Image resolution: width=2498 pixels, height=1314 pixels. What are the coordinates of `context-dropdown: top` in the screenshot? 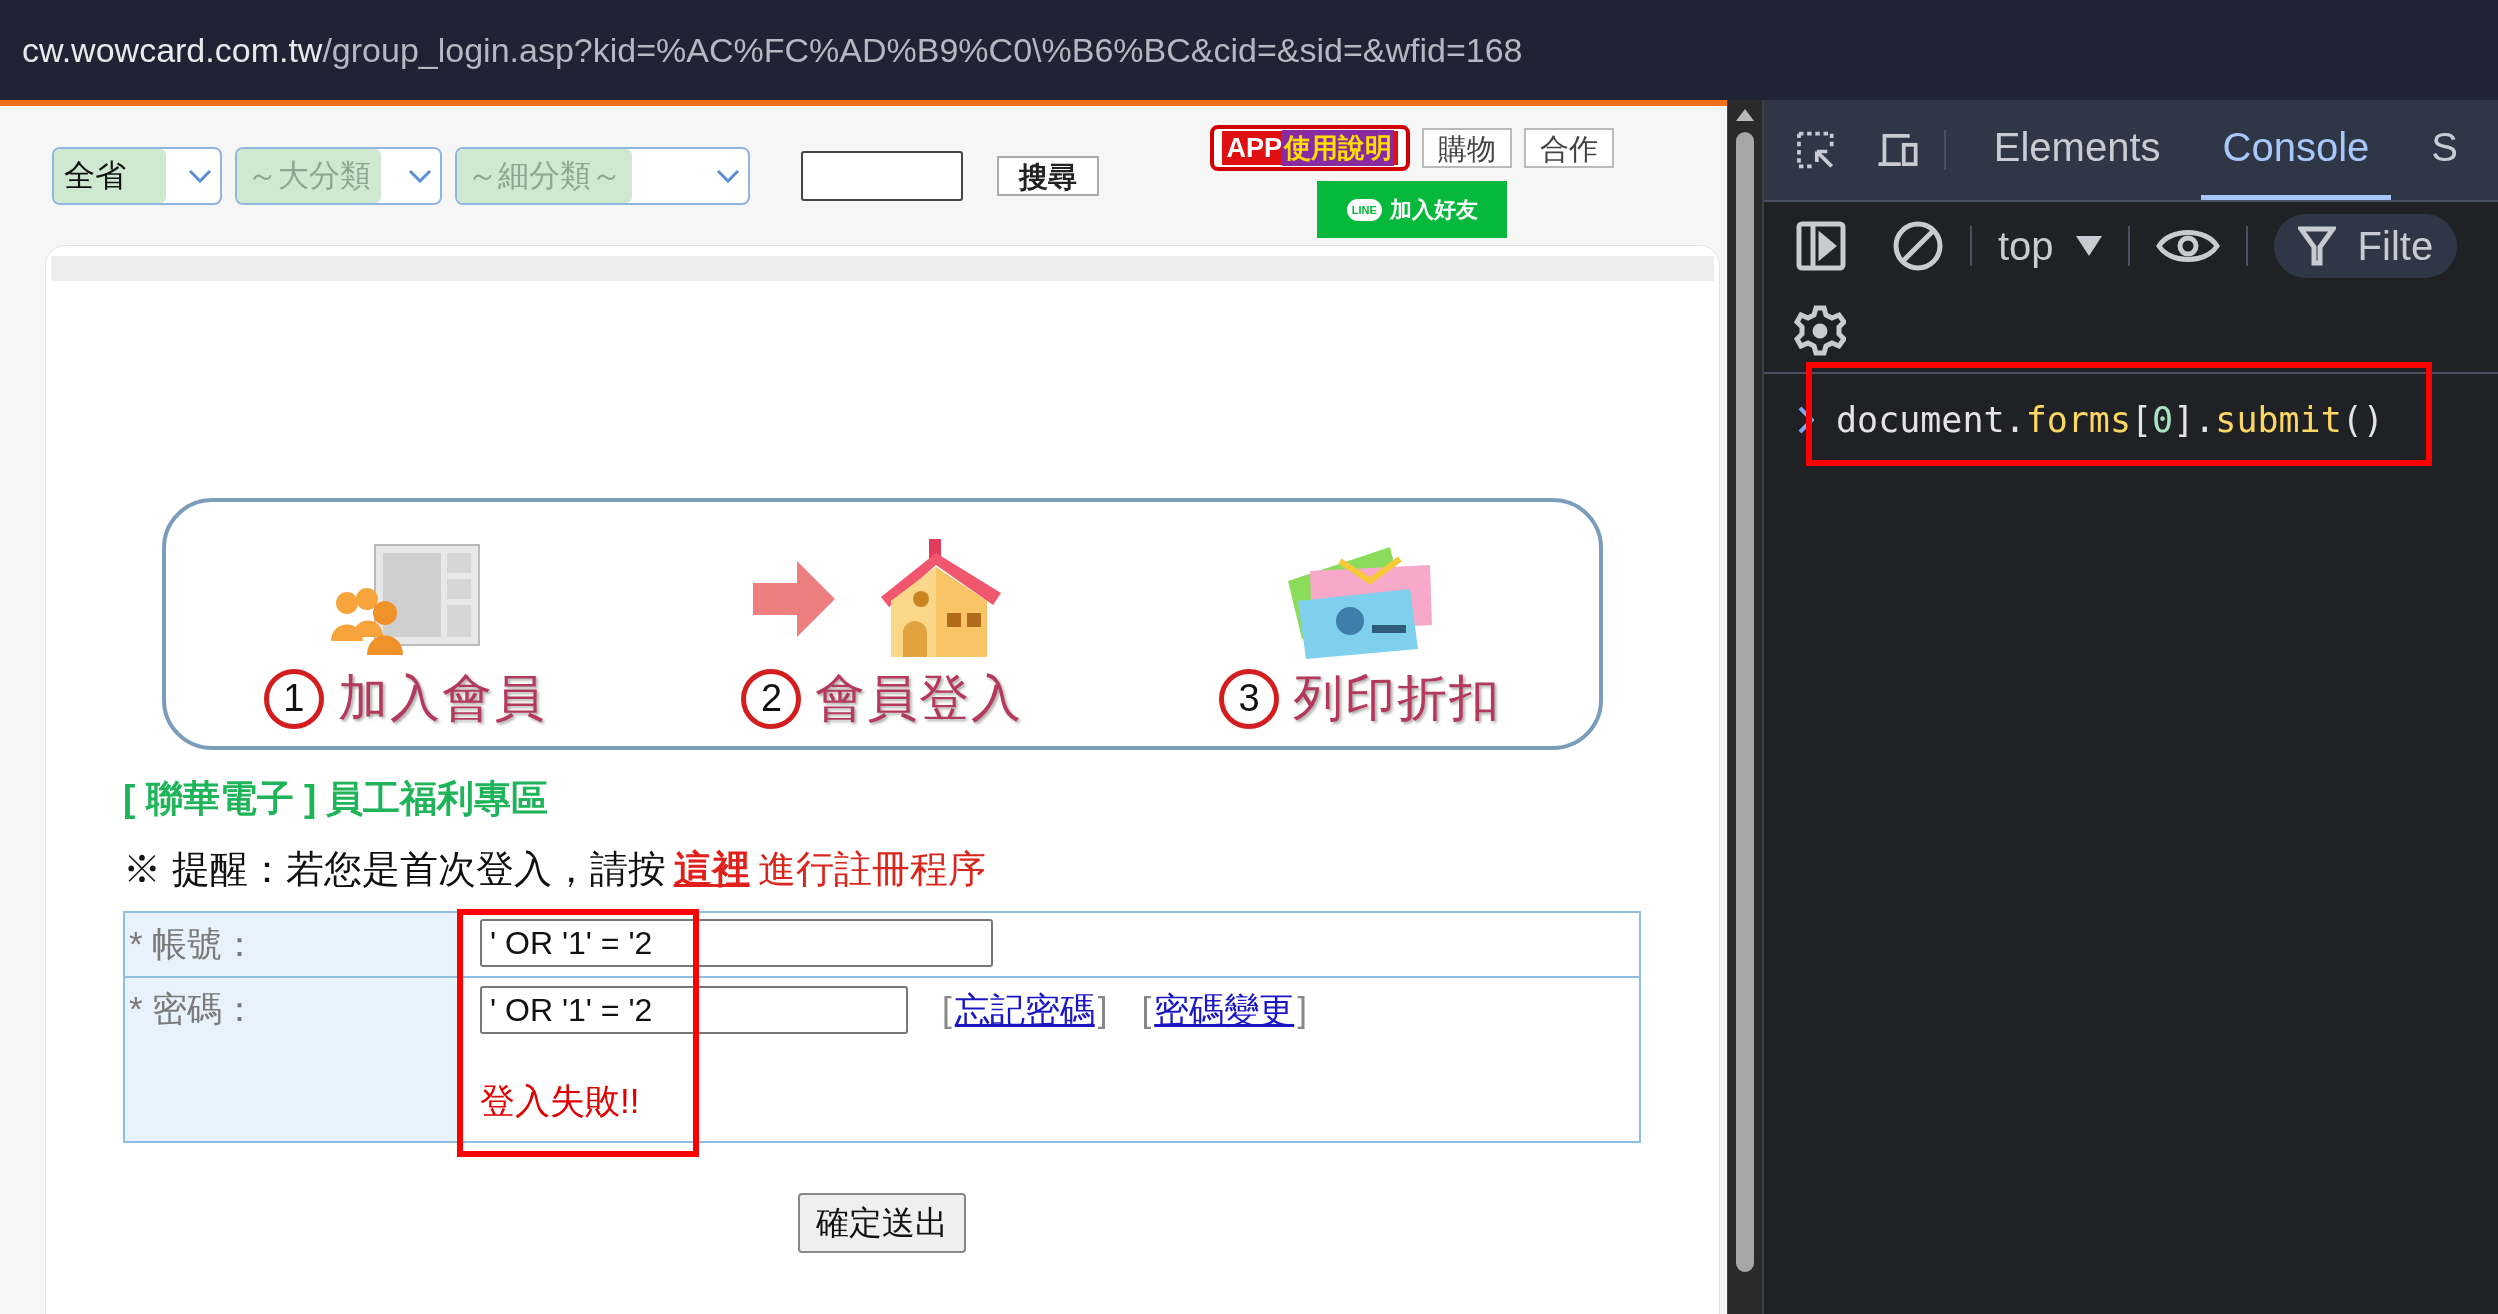 It's located at (2050, 246).